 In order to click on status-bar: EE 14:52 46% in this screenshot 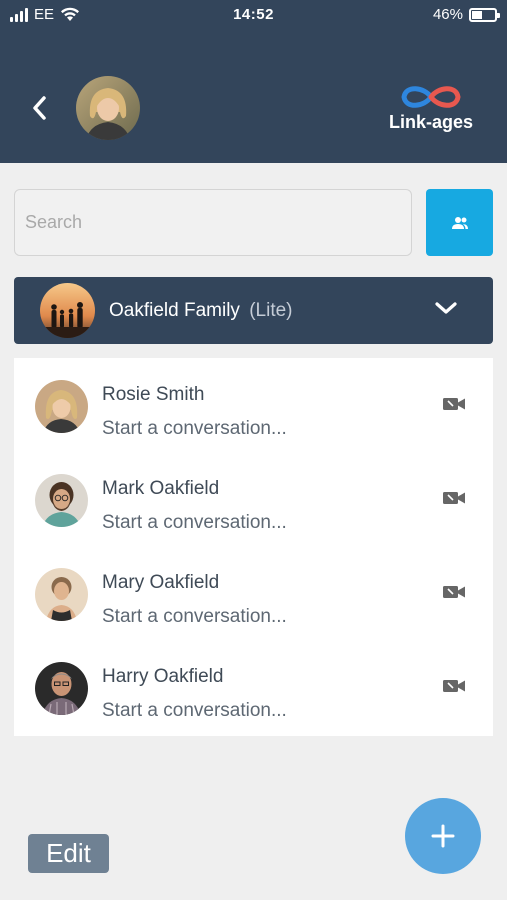, I will do `click(253, 15)`.